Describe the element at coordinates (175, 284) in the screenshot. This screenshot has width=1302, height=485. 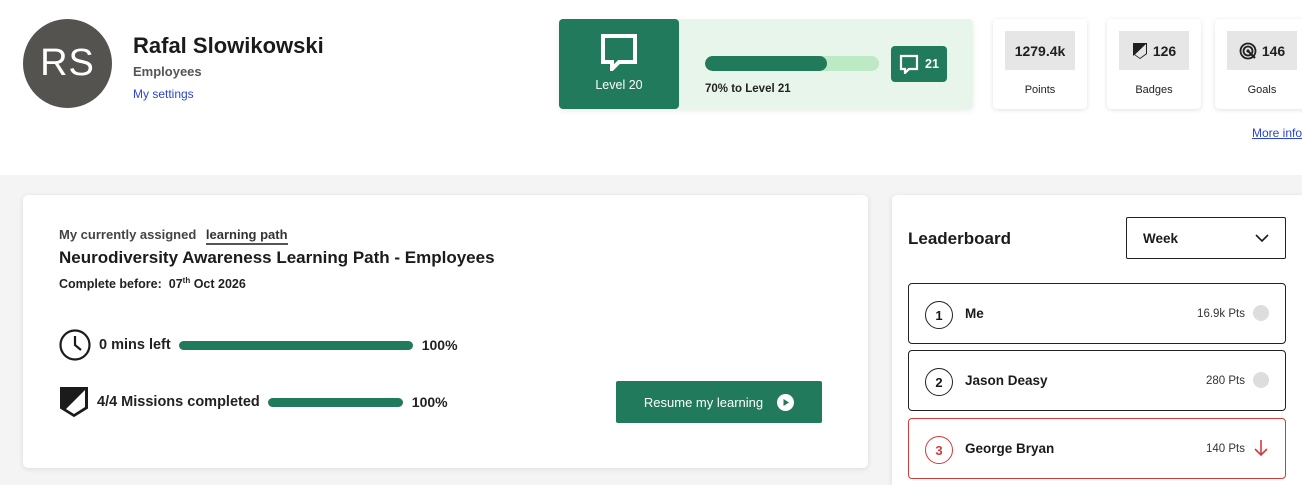
I see `due-day: 07` at that location.